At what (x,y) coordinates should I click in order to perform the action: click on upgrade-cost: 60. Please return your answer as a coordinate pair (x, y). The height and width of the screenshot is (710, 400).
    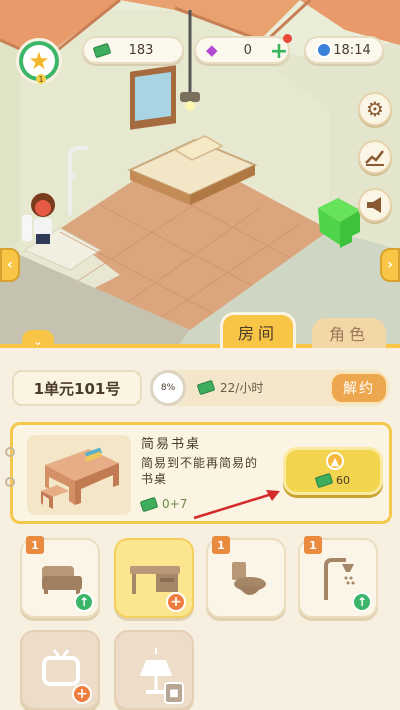
    Looking at the image, I should click on (332, 480).